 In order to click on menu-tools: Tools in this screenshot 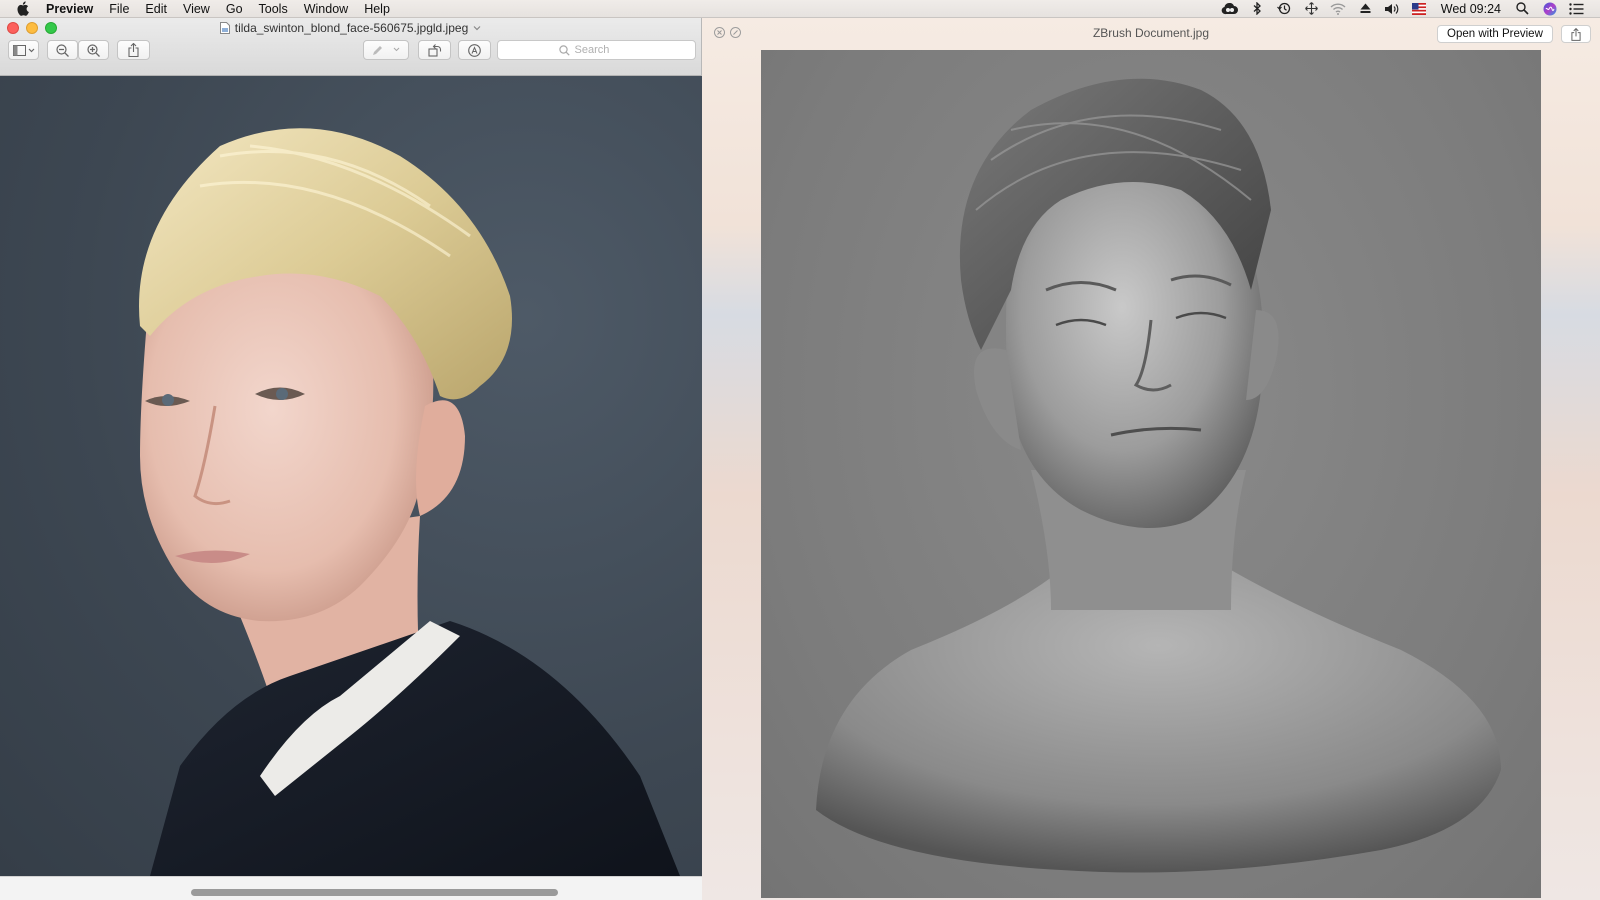, I will do `click(273, 9)`.